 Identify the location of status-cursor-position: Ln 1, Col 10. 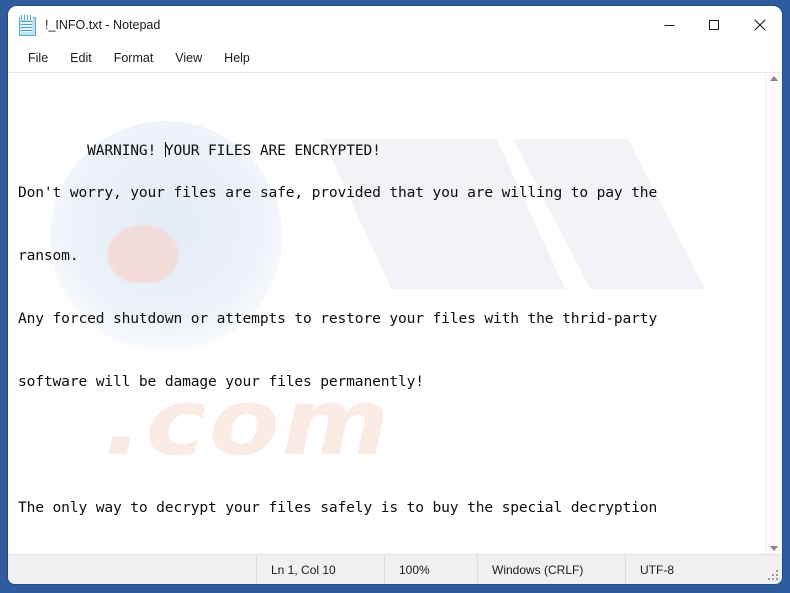
(320, 569).